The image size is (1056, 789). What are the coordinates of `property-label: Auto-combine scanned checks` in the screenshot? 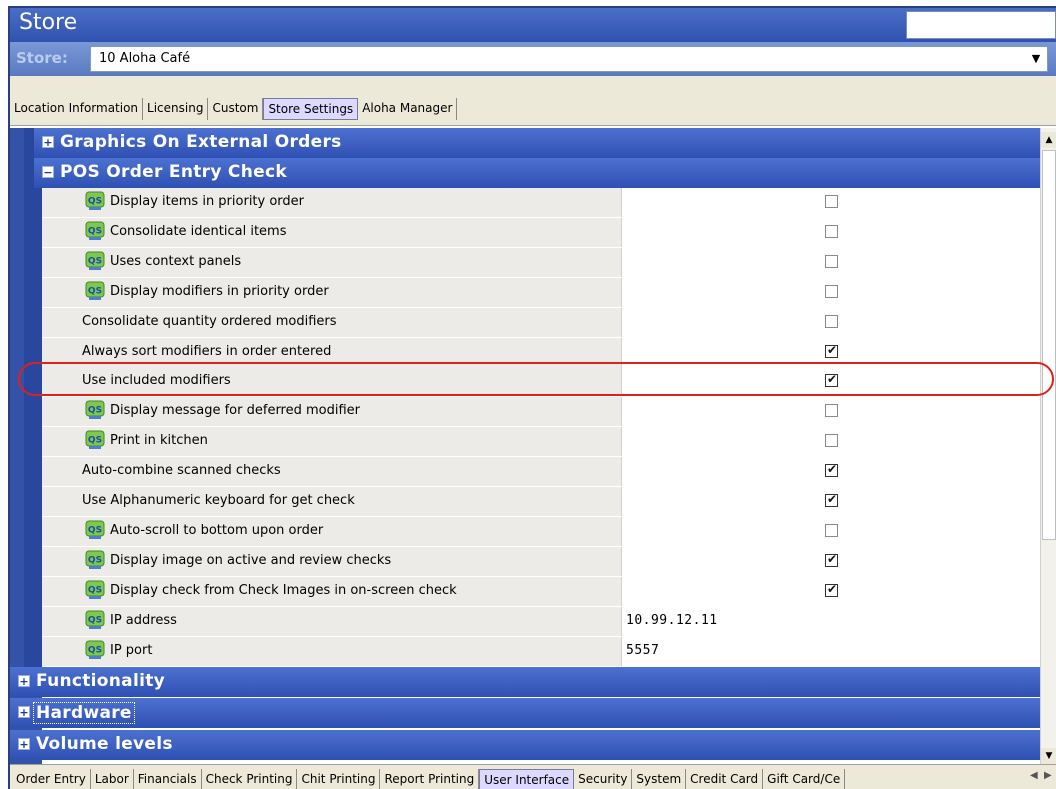 It's located at (181, 471).